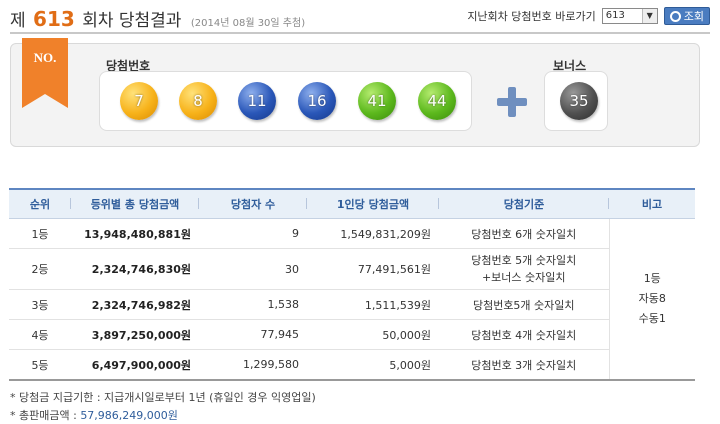 The image size is (720, 424). What do you see at coordinates (524, 365) in the screenshot?
I see `criteria-cell: 당첨번호 3개 숫자일치` at bounding box center [524, 365].